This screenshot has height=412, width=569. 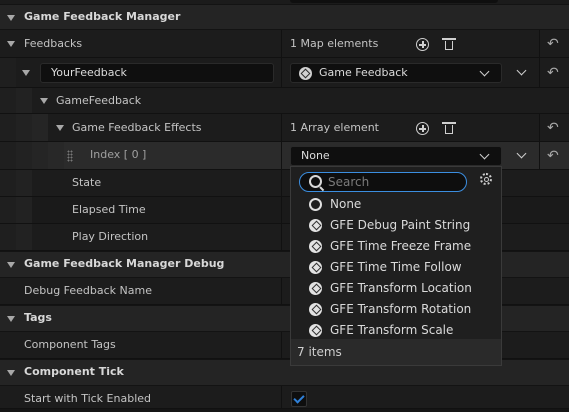 I want to click on drag-handle-icon, so click(x=70, y=156).